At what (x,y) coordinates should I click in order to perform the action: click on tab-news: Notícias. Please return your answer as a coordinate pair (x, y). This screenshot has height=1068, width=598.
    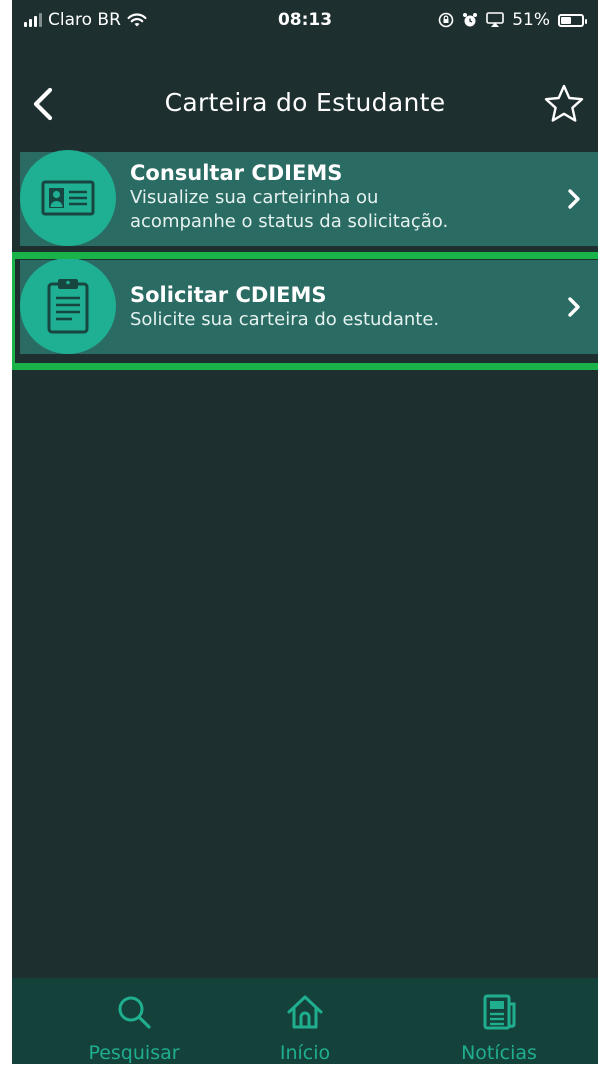
    Looking at the image, I should click on (499, 1028).